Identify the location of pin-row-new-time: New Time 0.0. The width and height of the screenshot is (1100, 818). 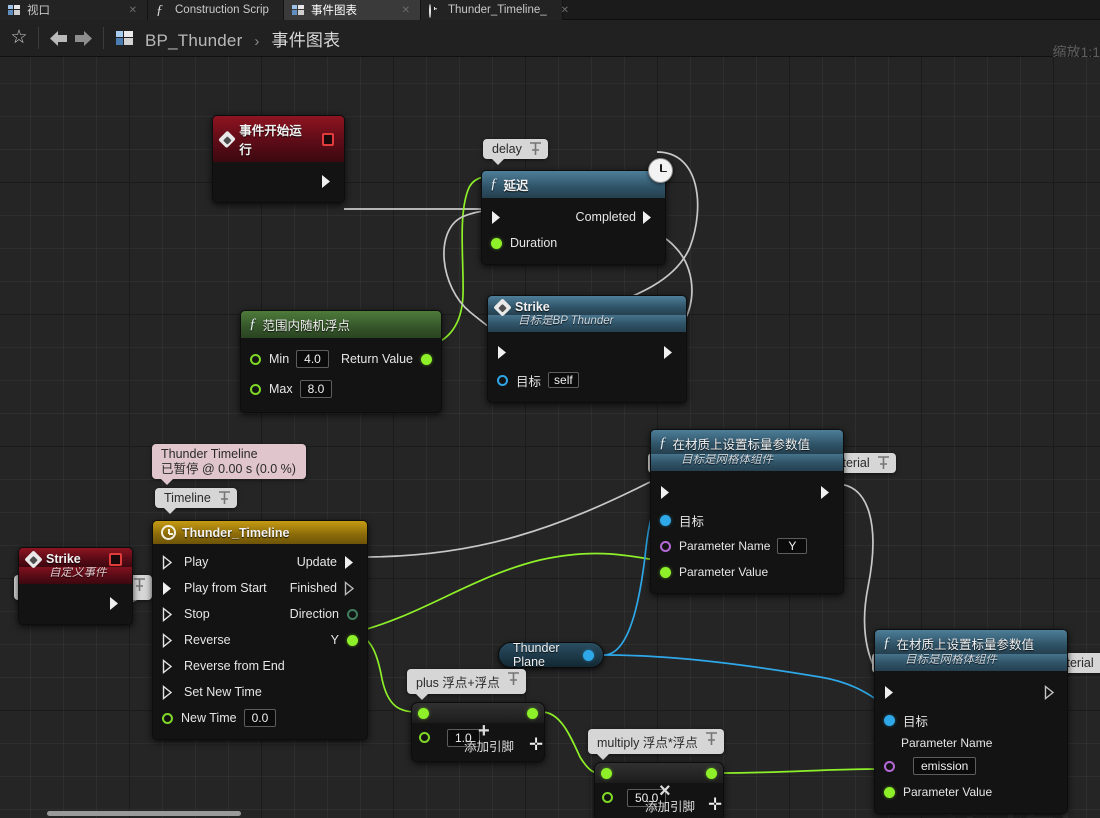
(260, 718).